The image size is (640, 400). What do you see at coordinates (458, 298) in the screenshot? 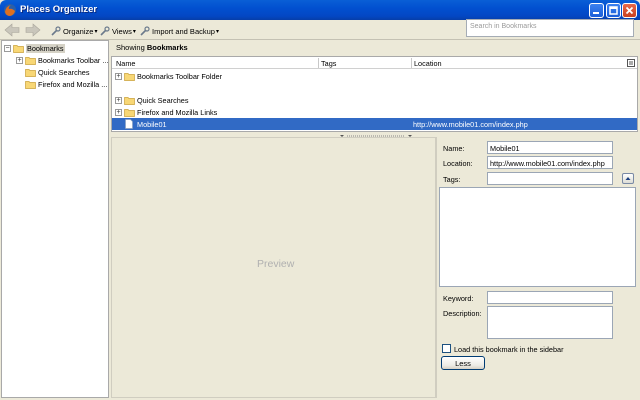
I see `keyword-label: Keyword:` at bounding box center [458, 298].